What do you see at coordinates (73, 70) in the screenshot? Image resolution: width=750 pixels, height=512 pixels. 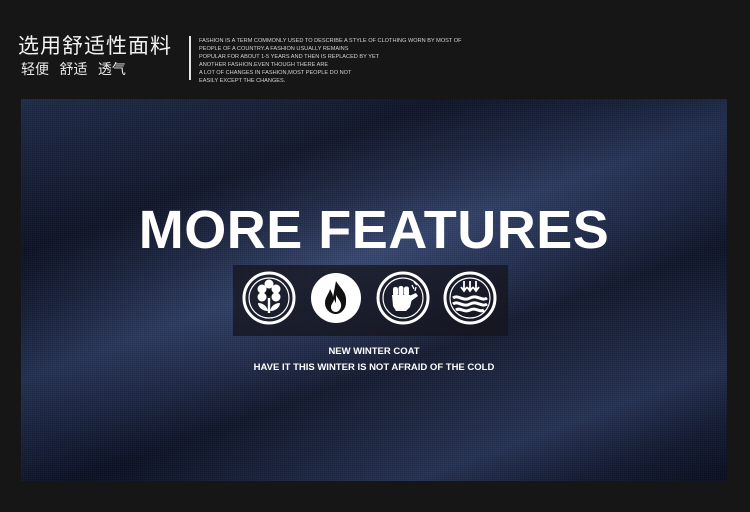 I see `section-subtitle: 轻便 舒适 透气` at bounding box center [73, 70].